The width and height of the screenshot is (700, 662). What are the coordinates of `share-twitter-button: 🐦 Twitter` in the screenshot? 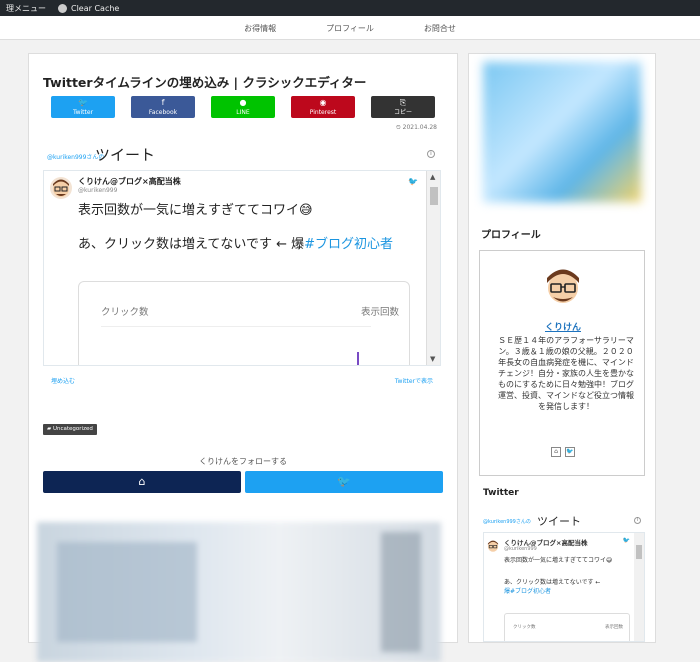 It's located at (83, 107).